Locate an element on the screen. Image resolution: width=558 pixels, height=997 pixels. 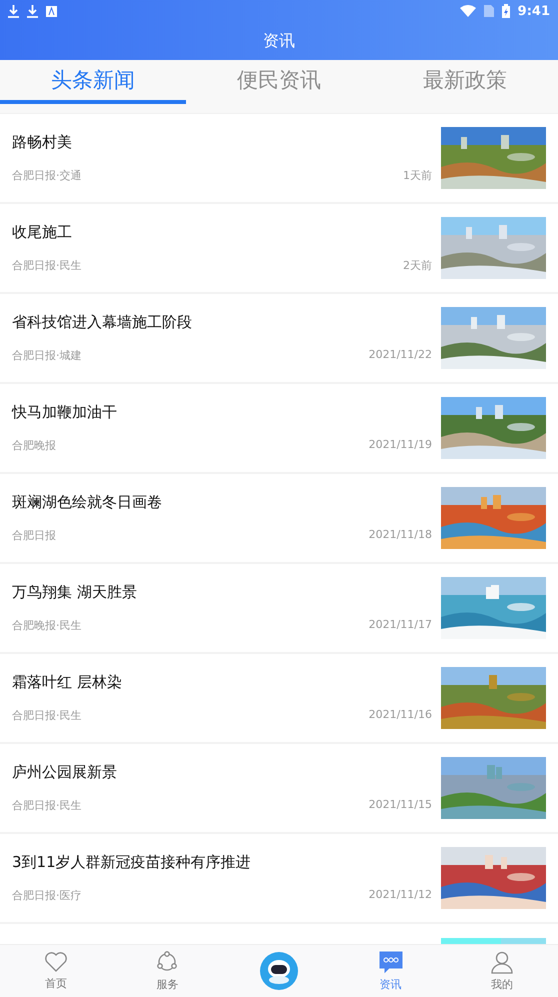
news-date: 2021/11/12 is located at coordinates (400, 895).